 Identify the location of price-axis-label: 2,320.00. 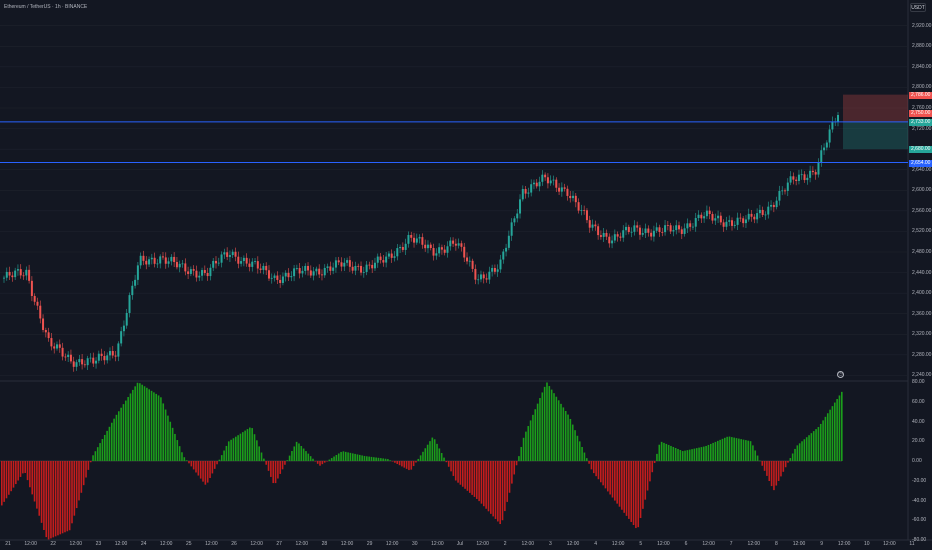
(922, 334).